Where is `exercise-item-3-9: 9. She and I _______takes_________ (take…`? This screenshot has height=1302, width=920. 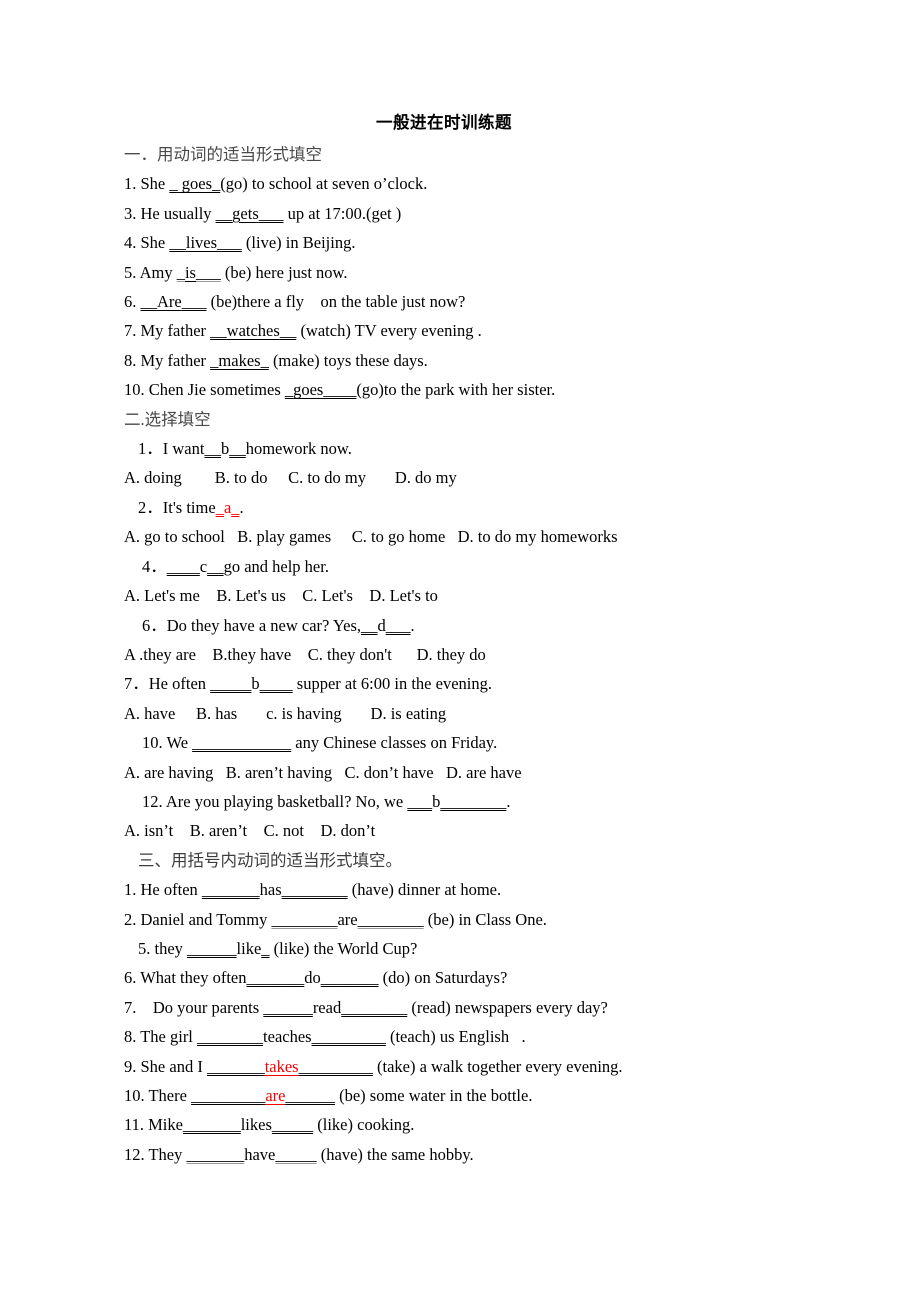 exercise-item-3-9: 9. She and I _______takes_________ (take… is located at coordinates (474, 1066).